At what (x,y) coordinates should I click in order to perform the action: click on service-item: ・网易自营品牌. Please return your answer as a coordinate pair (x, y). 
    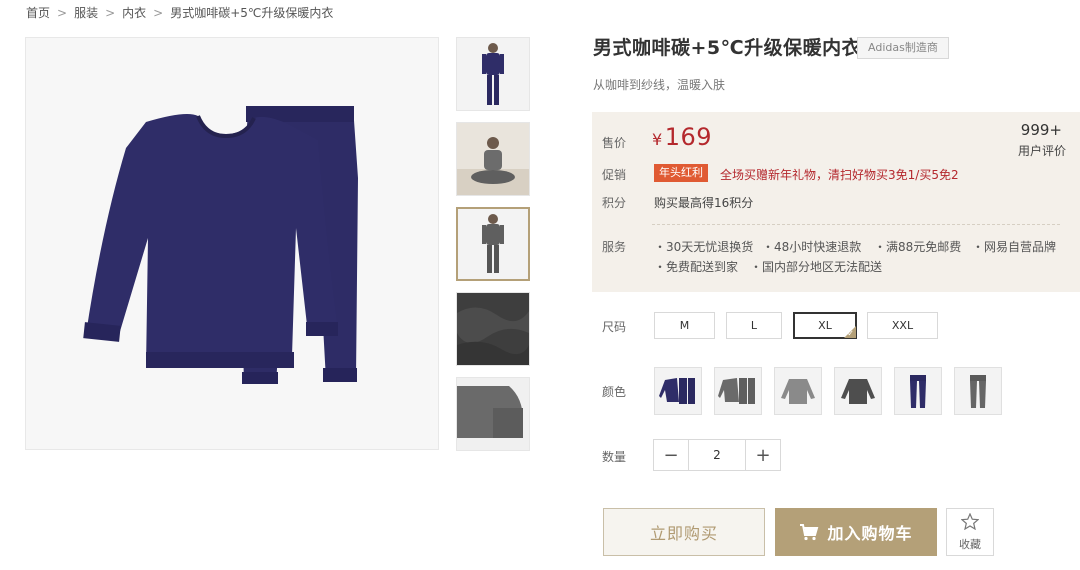
    Looking at the image, I should click on (1014, 247).